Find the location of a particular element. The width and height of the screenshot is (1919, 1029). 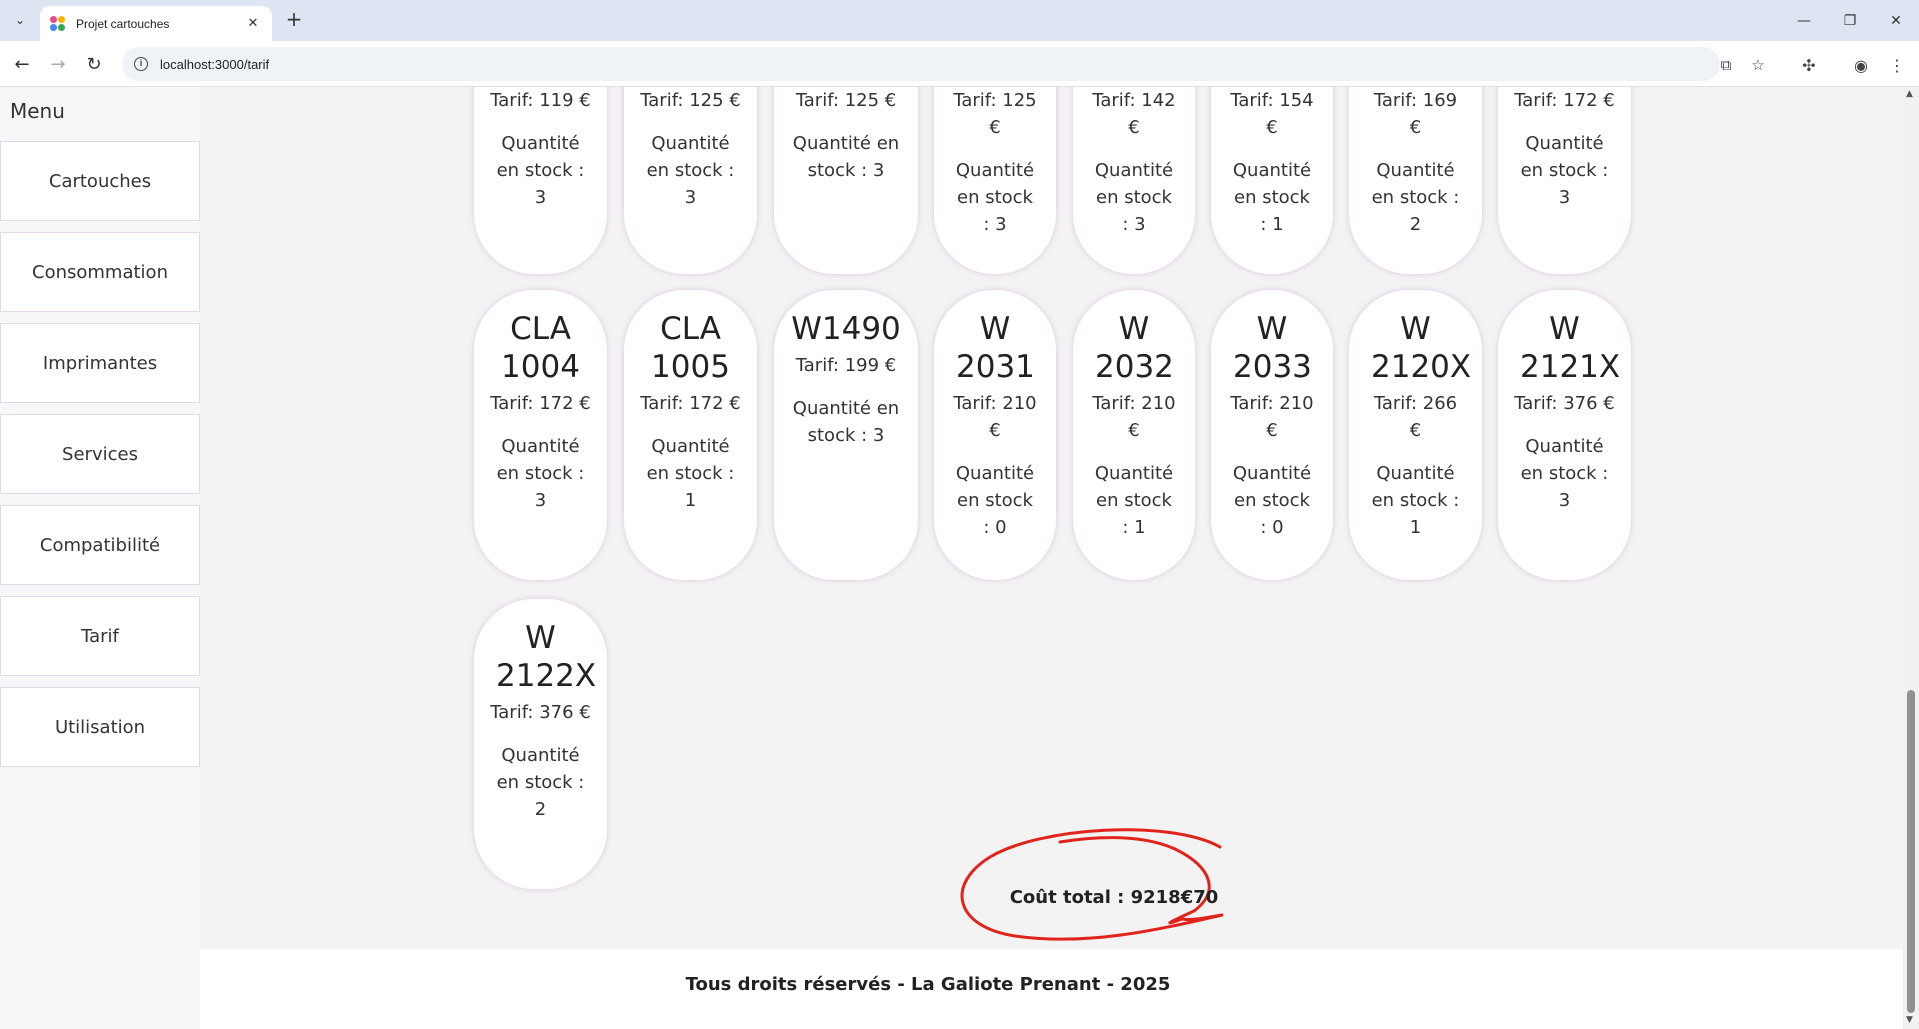

tab-title: Projet cartouches is located at coordinates (123, 23).